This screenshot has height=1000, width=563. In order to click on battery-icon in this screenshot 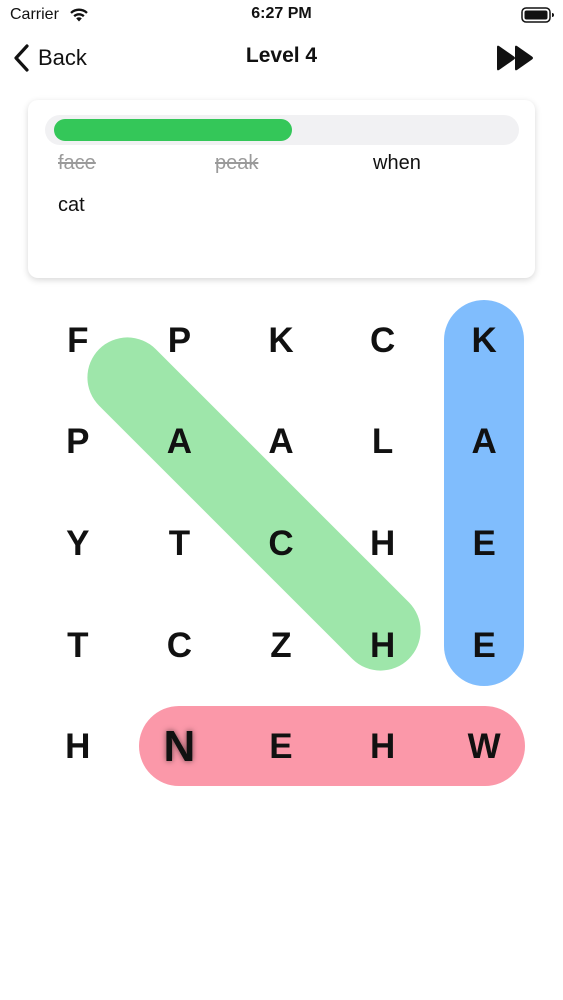, I will do `click(537, 15)`.